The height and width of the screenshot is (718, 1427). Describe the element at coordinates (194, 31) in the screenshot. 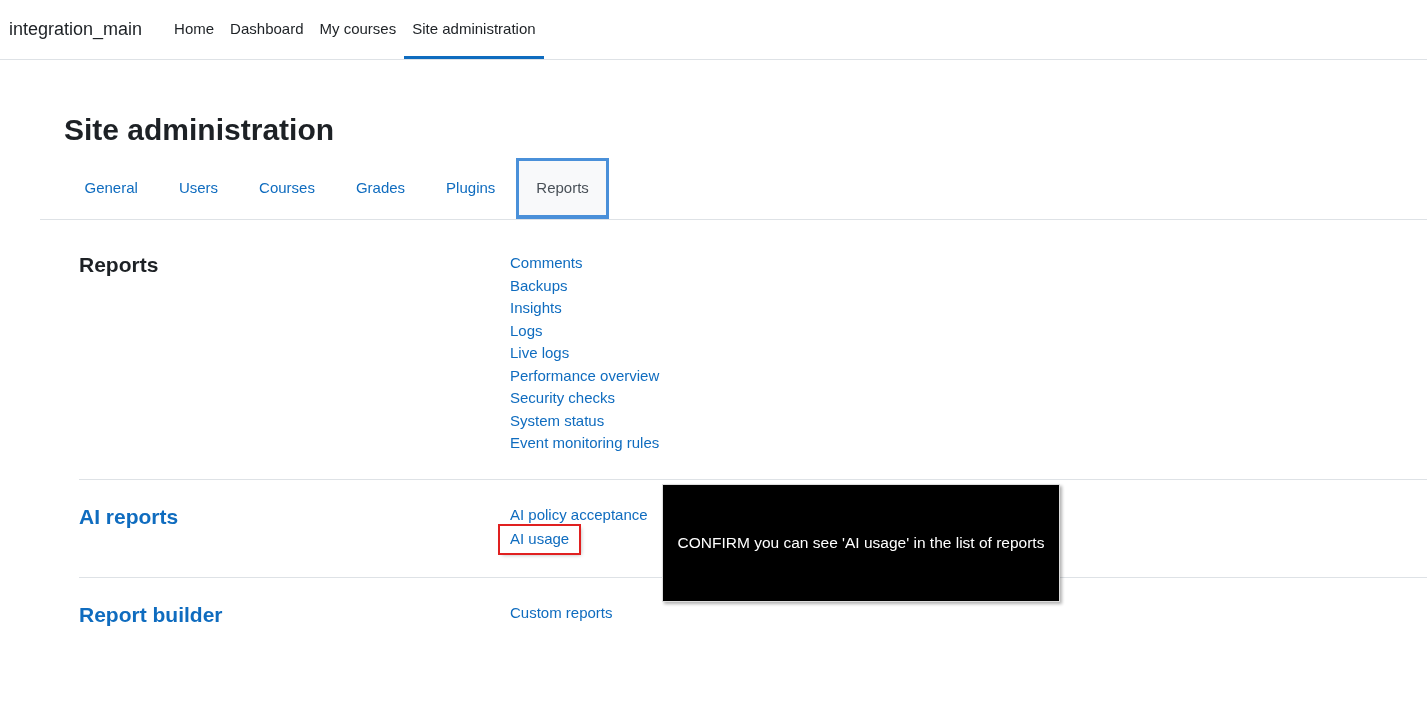

I see `nav-link: Home` at that location.